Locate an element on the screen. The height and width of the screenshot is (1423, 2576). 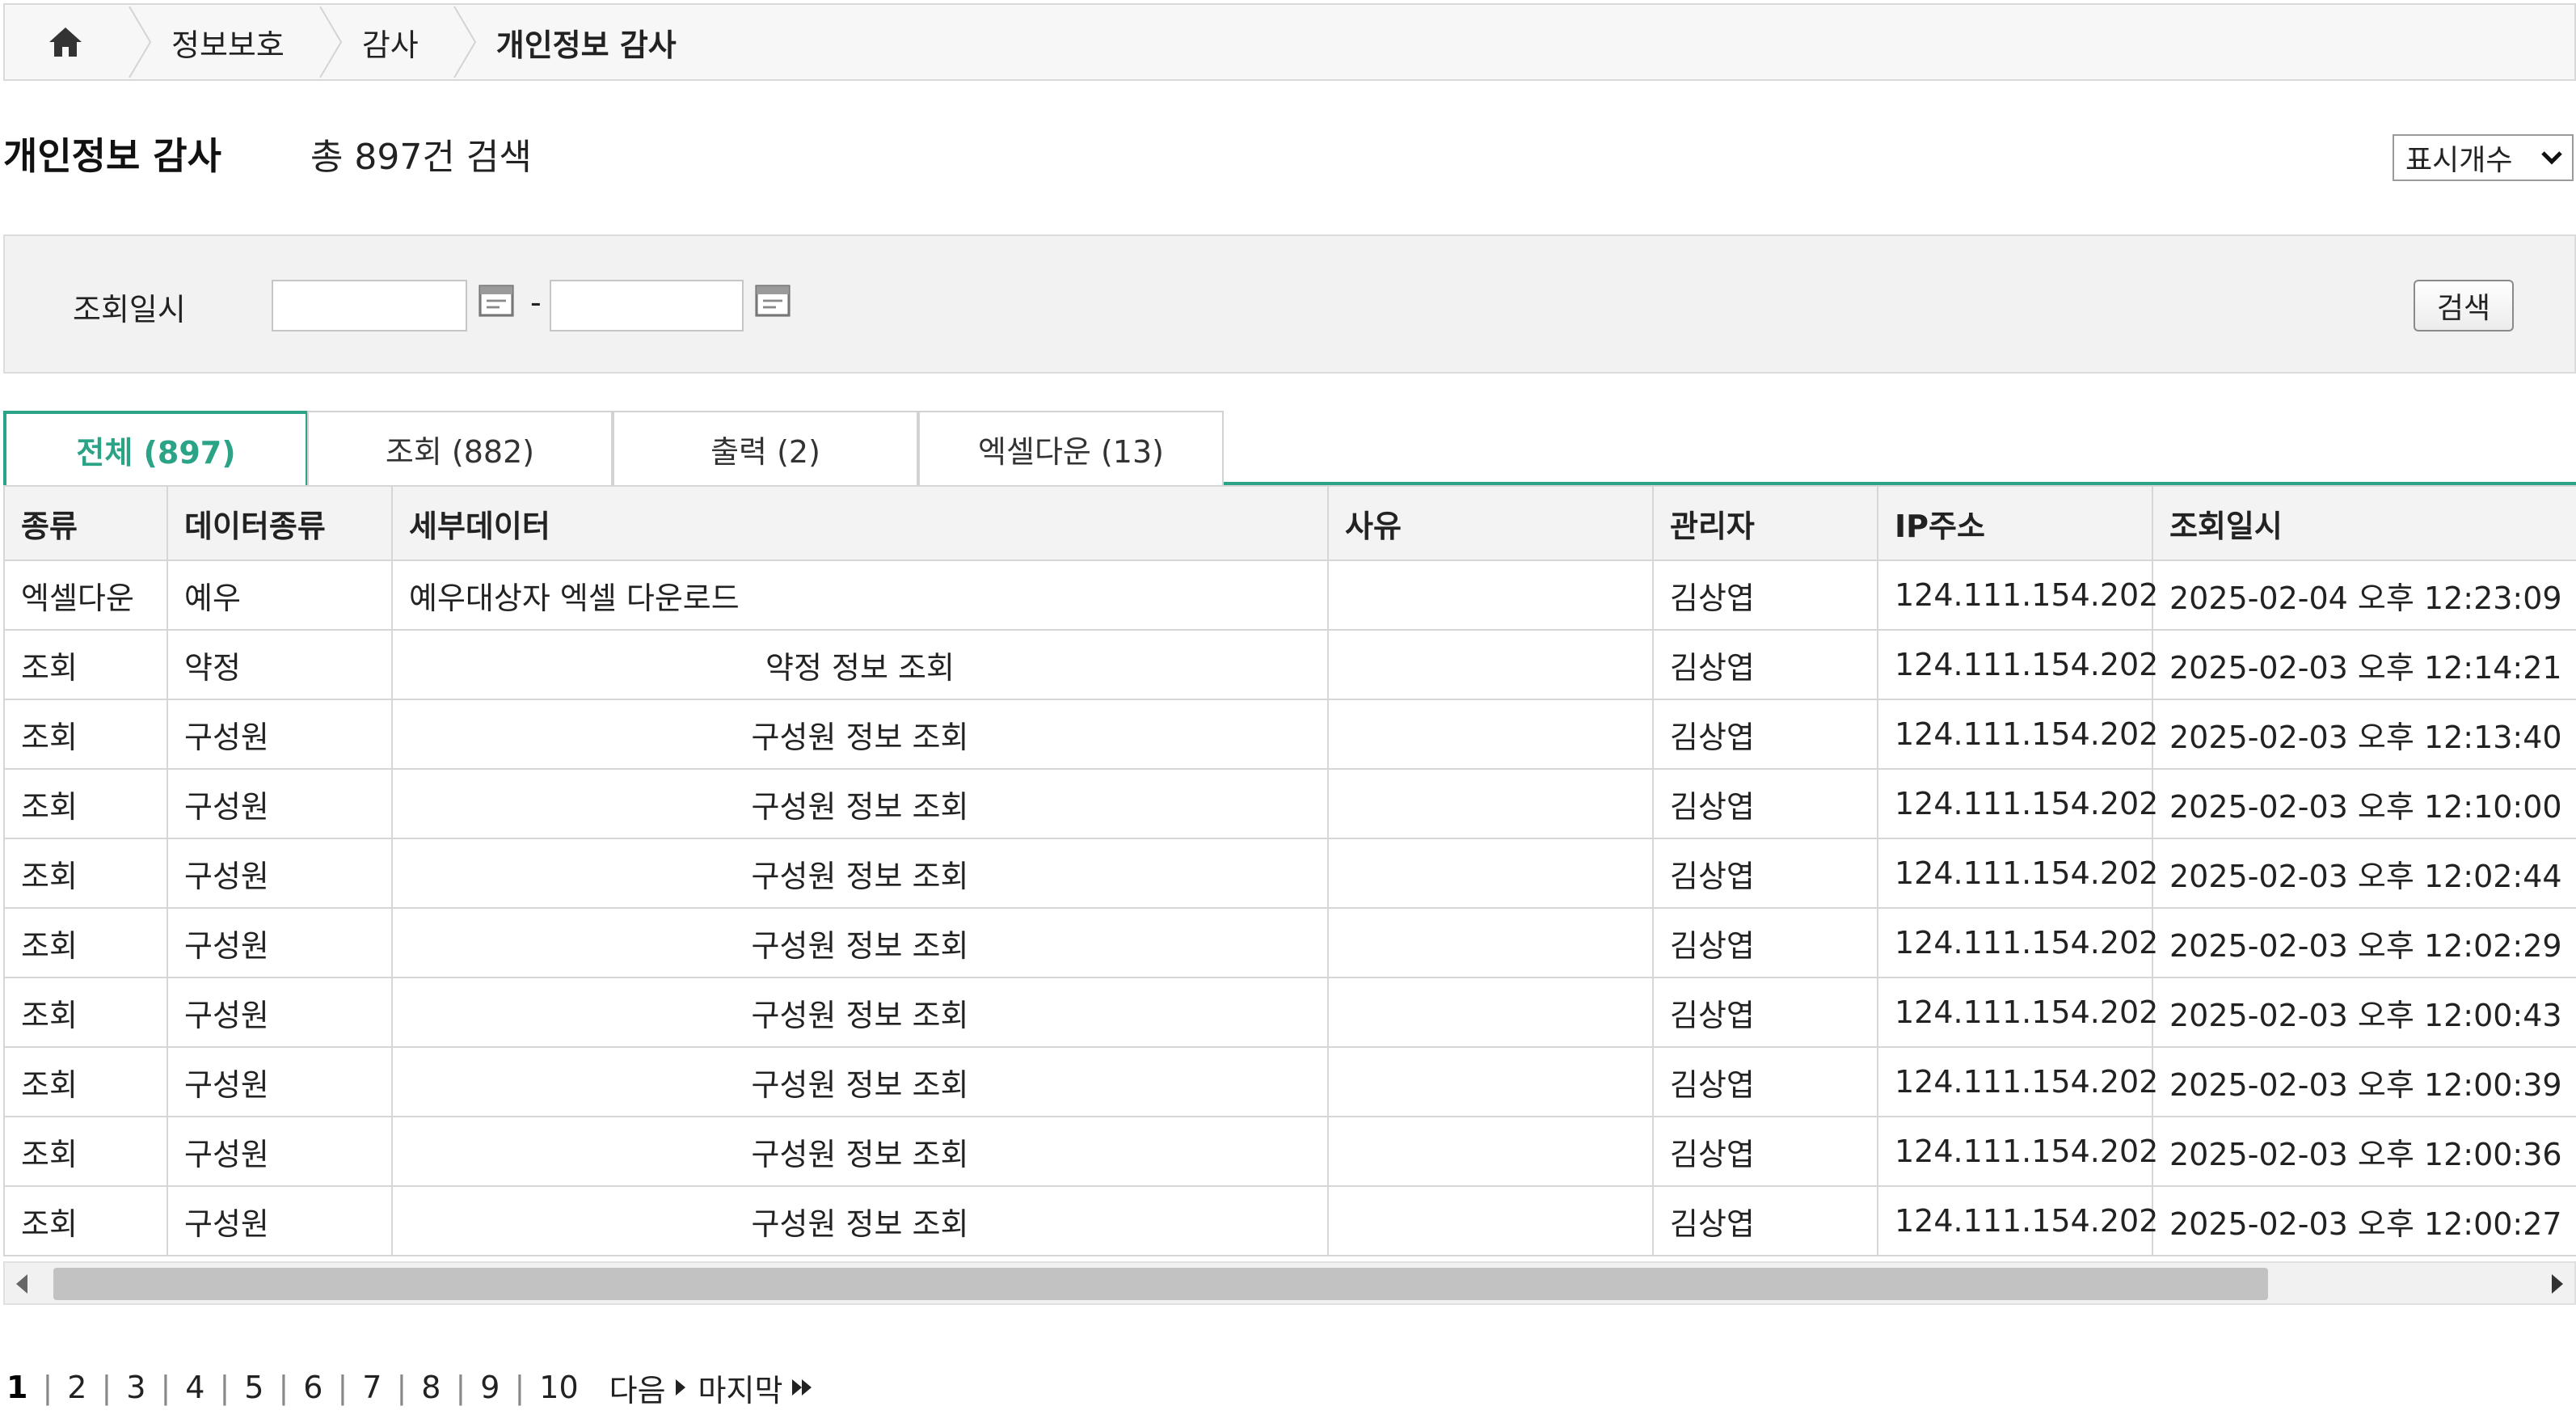
pagination-page-6: 6 is located at coordinates (313, 1387).